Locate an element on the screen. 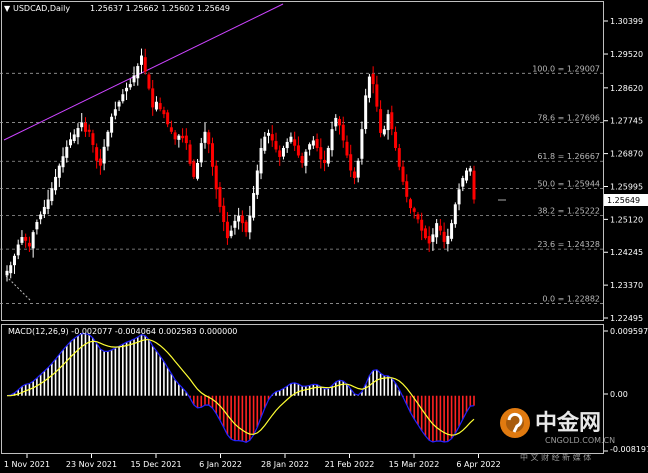 The image size is (648, 473). fib-level-label: 23.6 = 1.24328 is located at coordinates (568, 244).